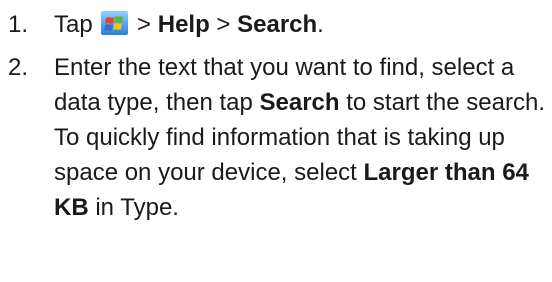 This screenshot has height=282, width=552. Describe the element at coordinates (137, 207) in the screenshot. I see `step-text-part: in Type.` at that location.